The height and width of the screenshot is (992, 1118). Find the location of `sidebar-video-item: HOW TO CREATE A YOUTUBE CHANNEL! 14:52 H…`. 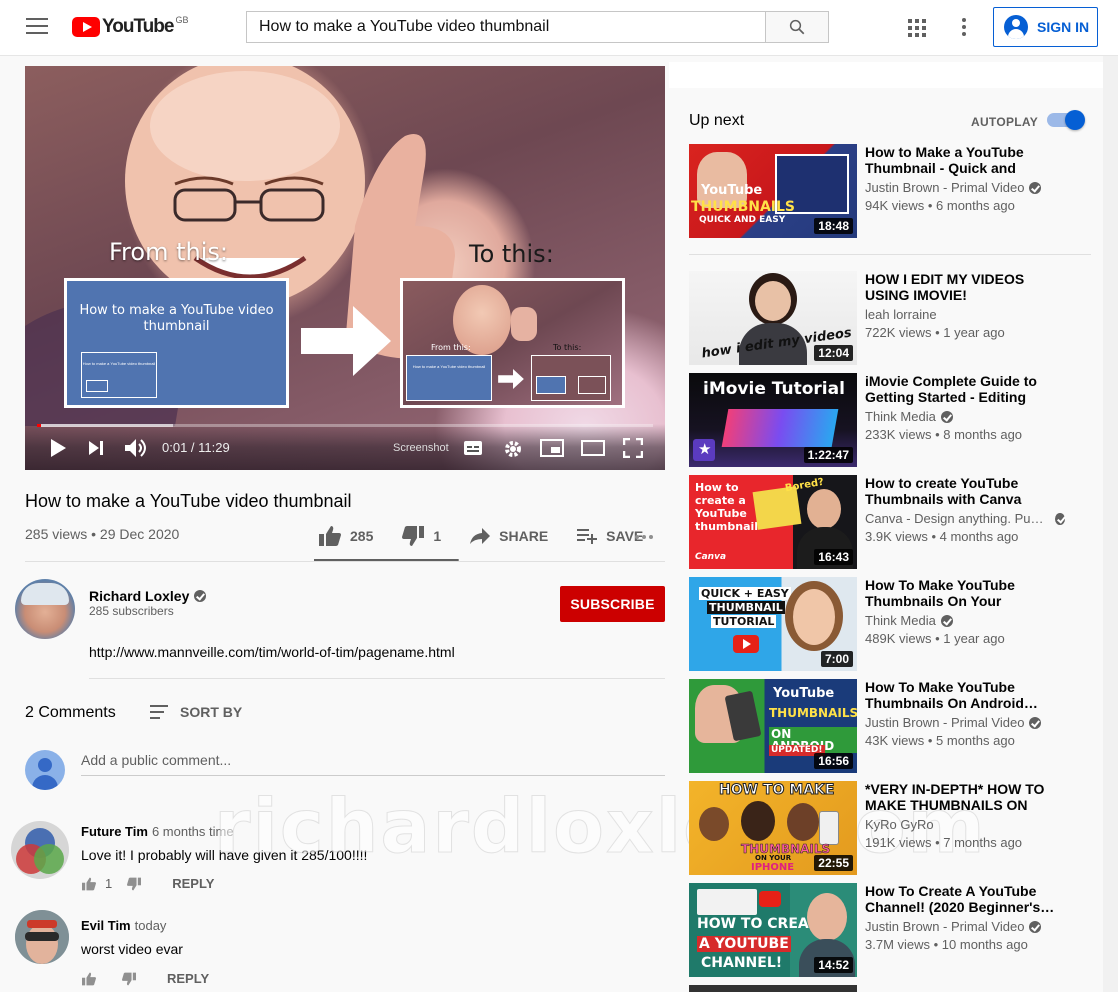

sidebar-video-item: HOW TO CREATE A YOUTUBE CHANNEL! 14:52 H… is located at coordinates (894, 930).